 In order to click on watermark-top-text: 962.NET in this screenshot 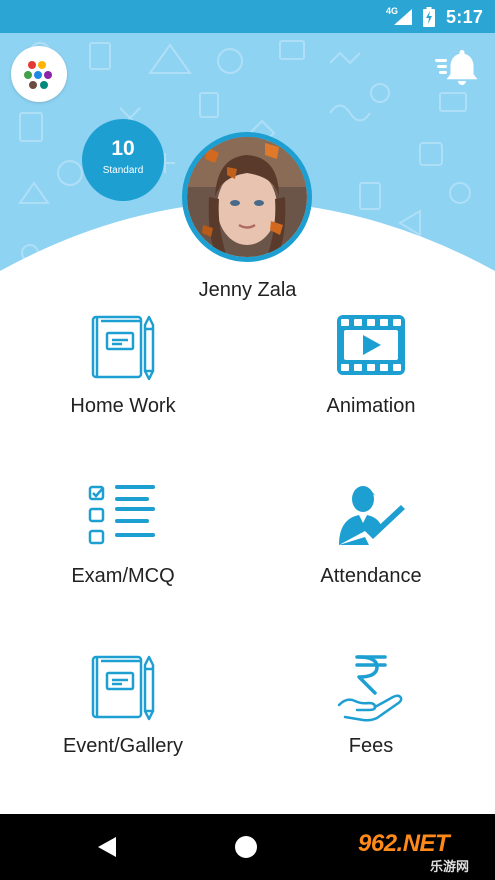, I will do `click(404, 843)`.